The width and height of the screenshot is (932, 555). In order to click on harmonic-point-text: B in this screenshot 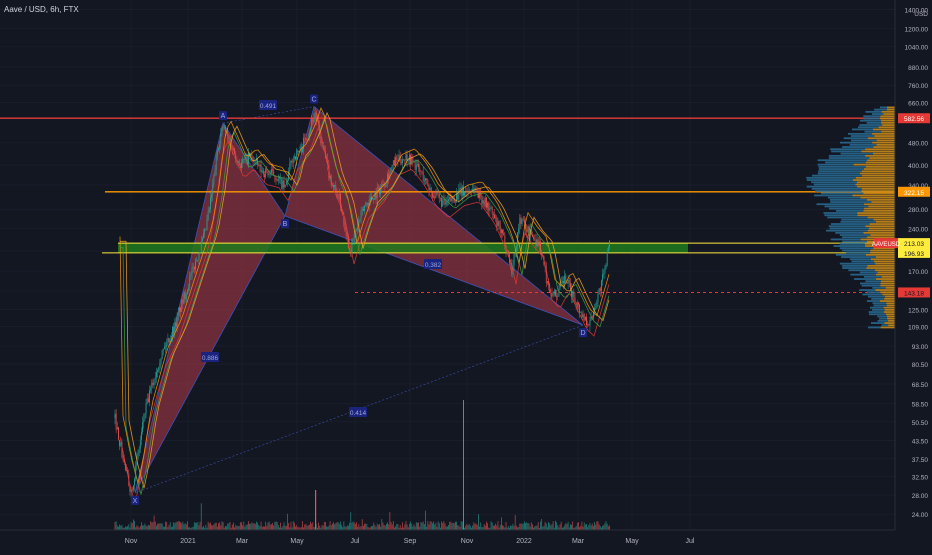, I will do `click(285, 224)`.